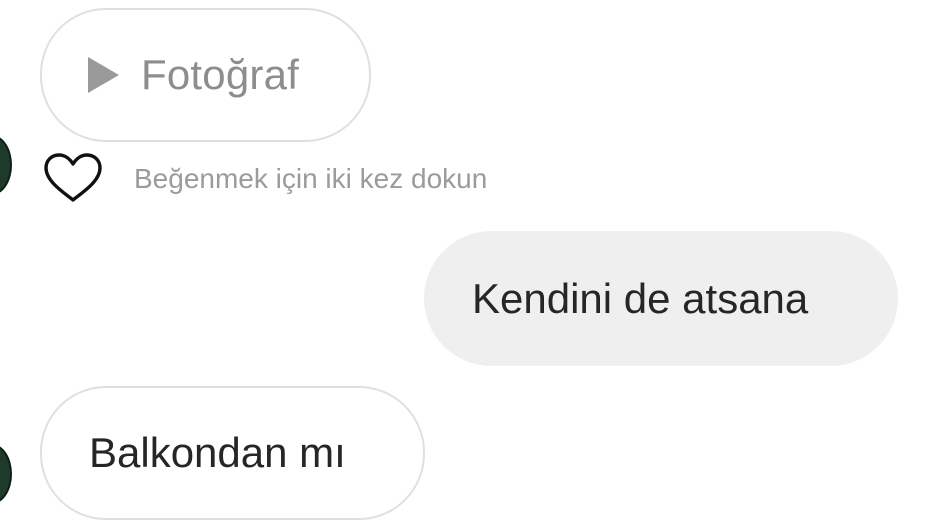 This screenshot has height=528, width=938. I want to click on outgoing-message-text: Kendini de atsana, so click(640, 298).